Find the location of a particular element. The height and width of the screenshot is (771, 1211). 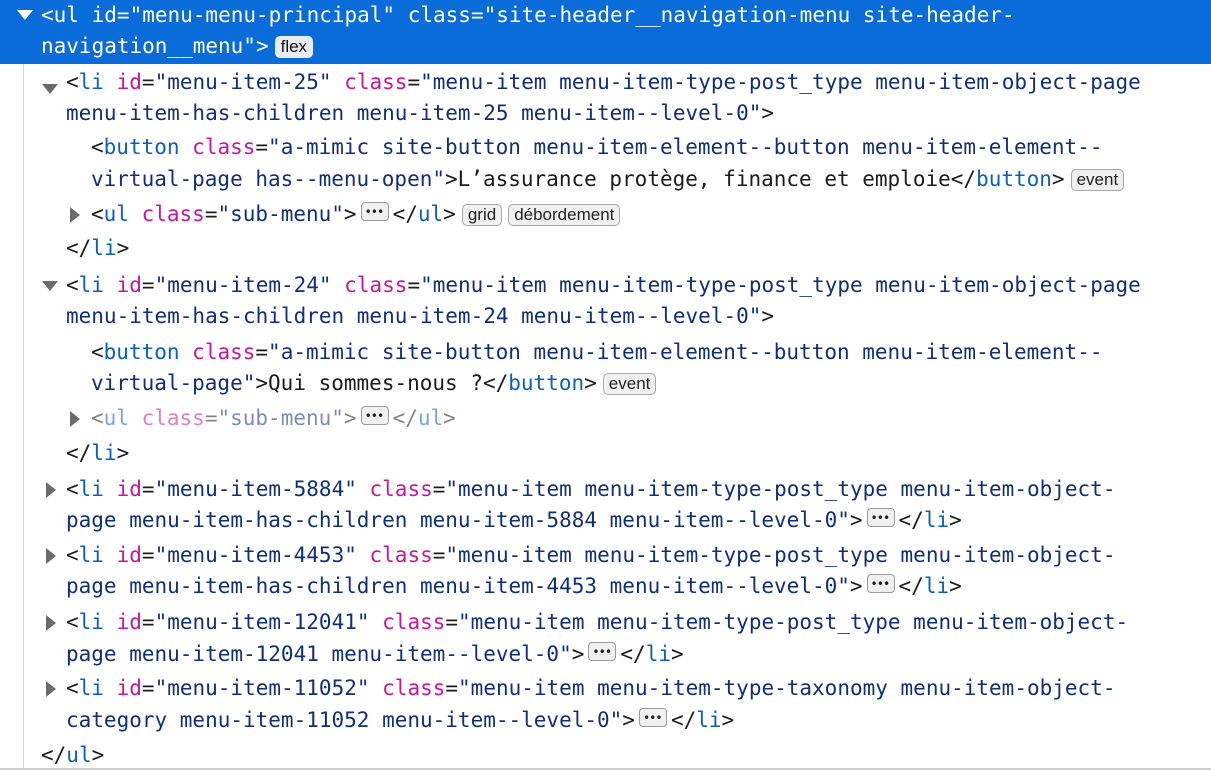

node-line: navigation__menu"> flex is located at coordinates (177, 46).